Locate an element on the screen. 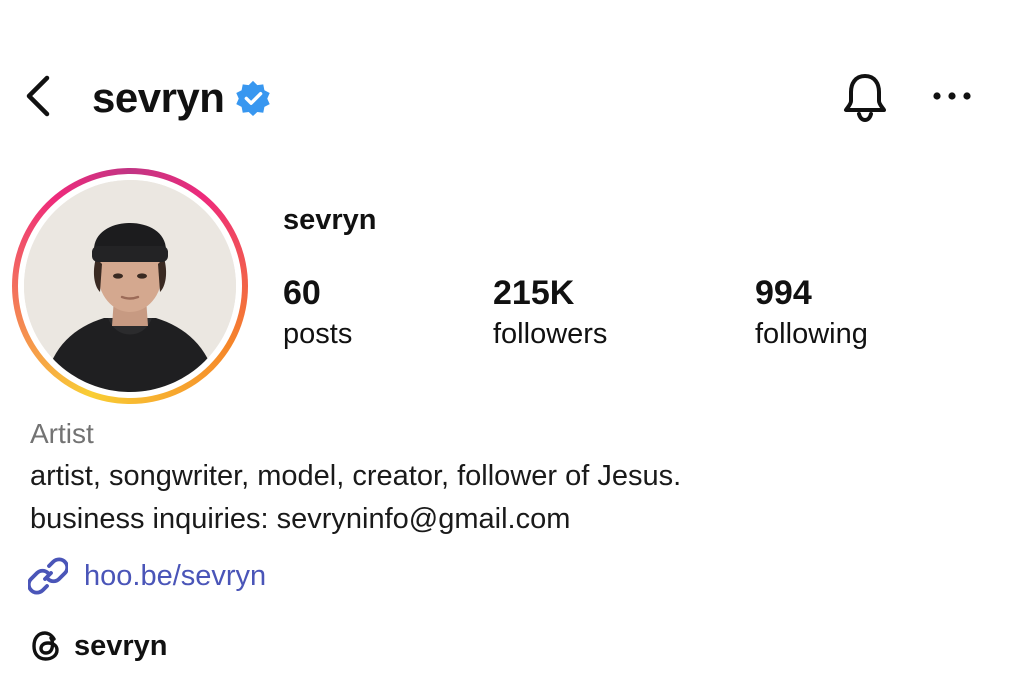 The height and width of the screenshot is (676, 1014). avatar-gap is located at coordinates (130, 286).